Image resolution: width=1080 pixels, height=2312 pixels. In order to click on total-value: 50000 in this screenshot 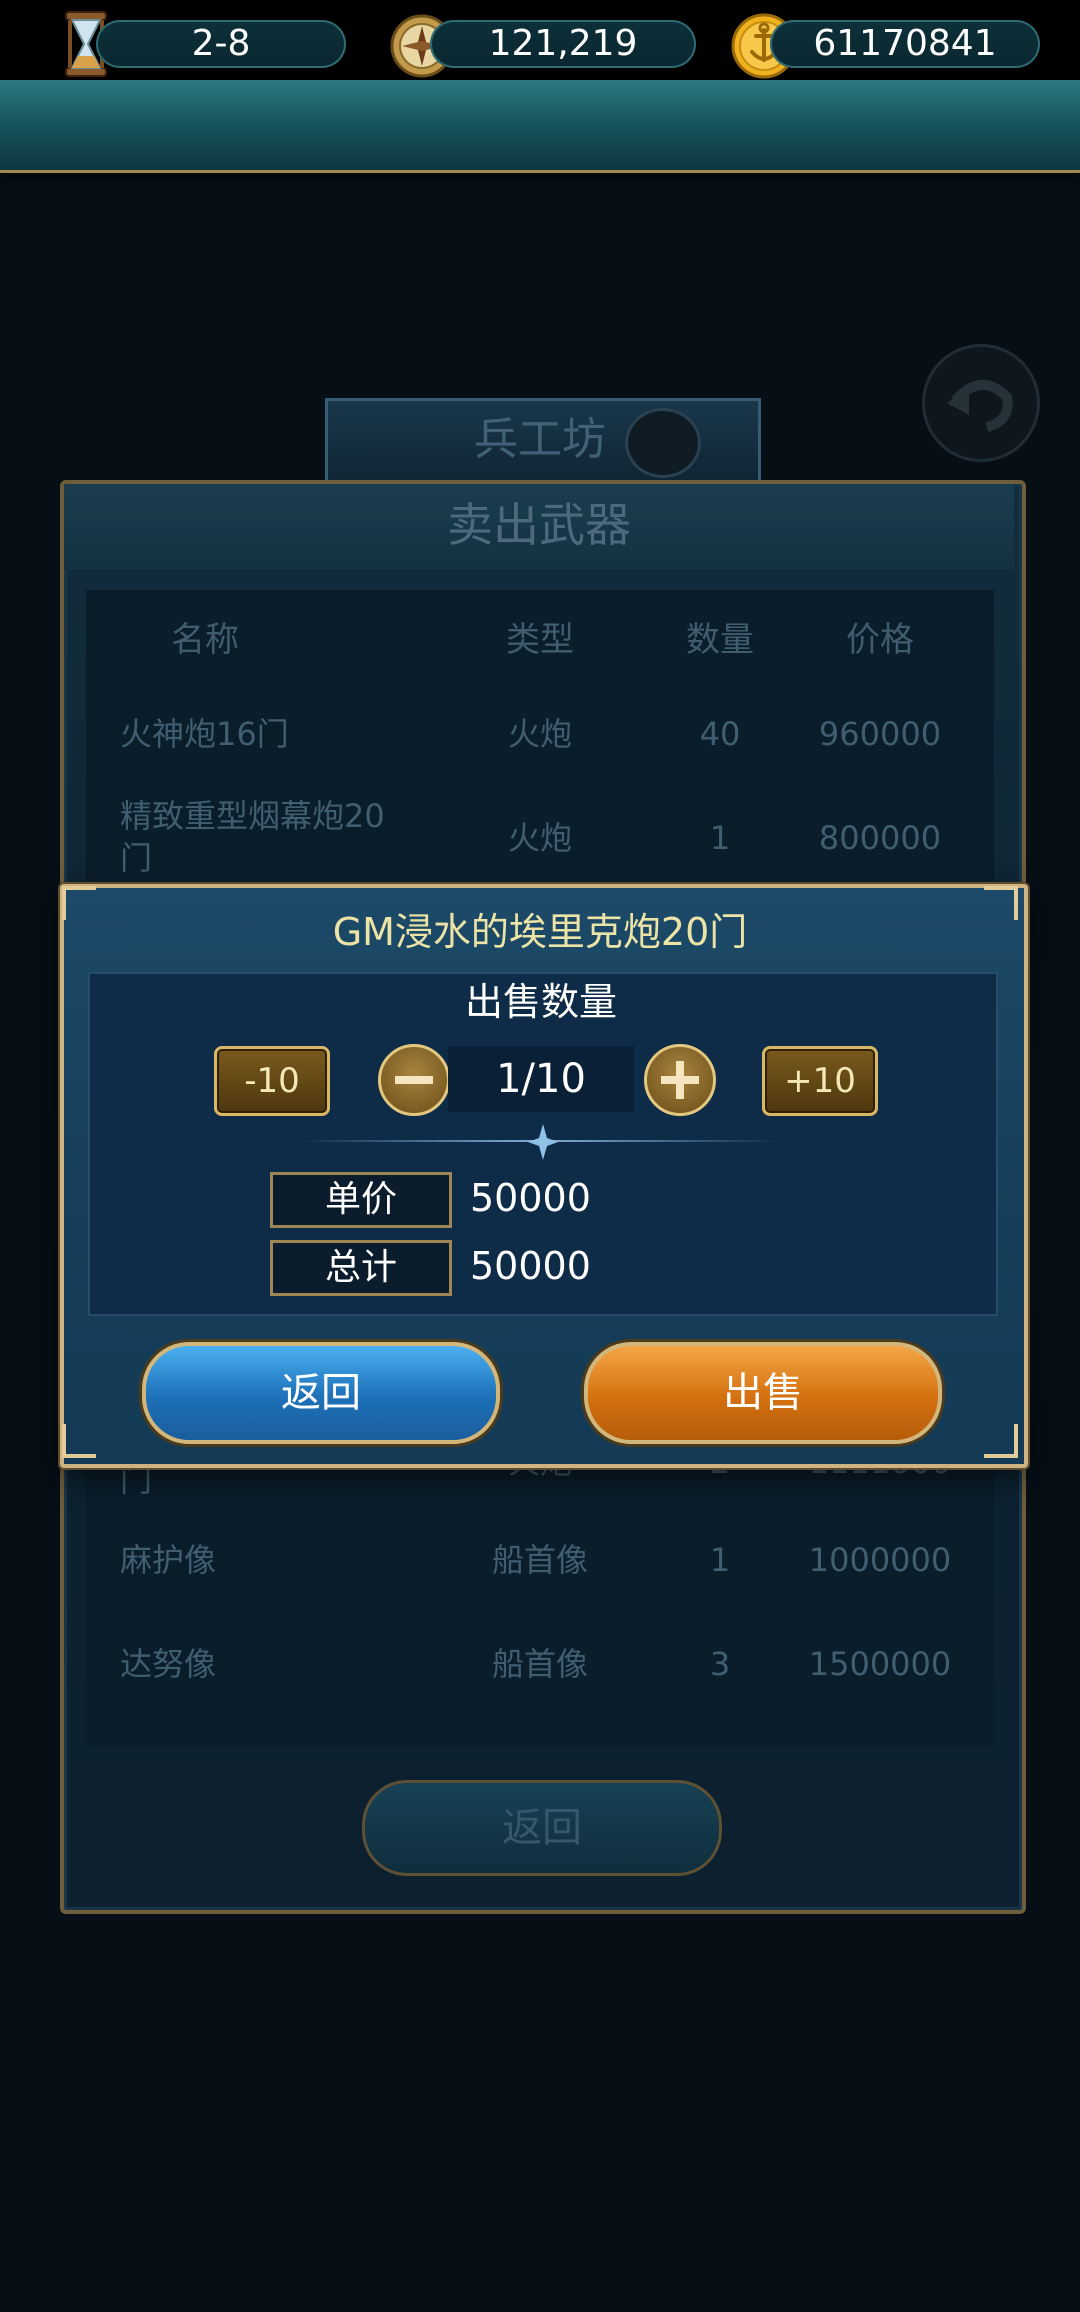, I will do `click(530, 1266)`.